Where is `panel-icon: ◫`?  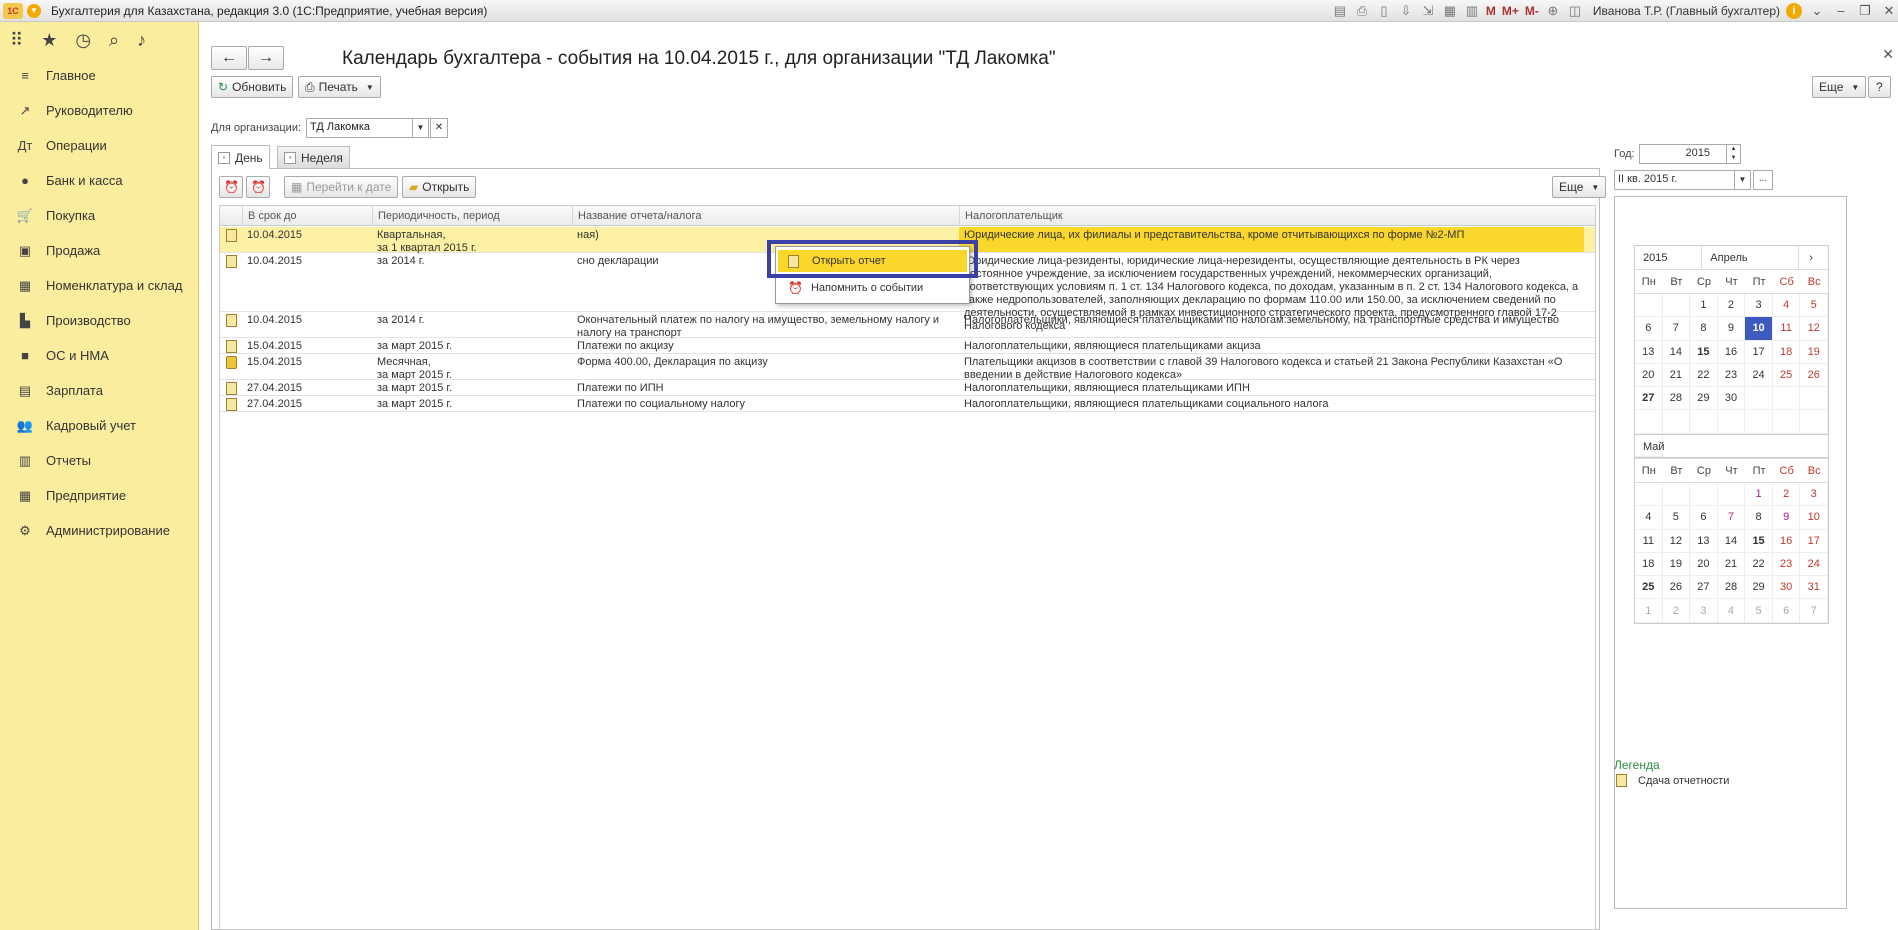 panel-icon: ◫ is located at coordinates (1575, 11).